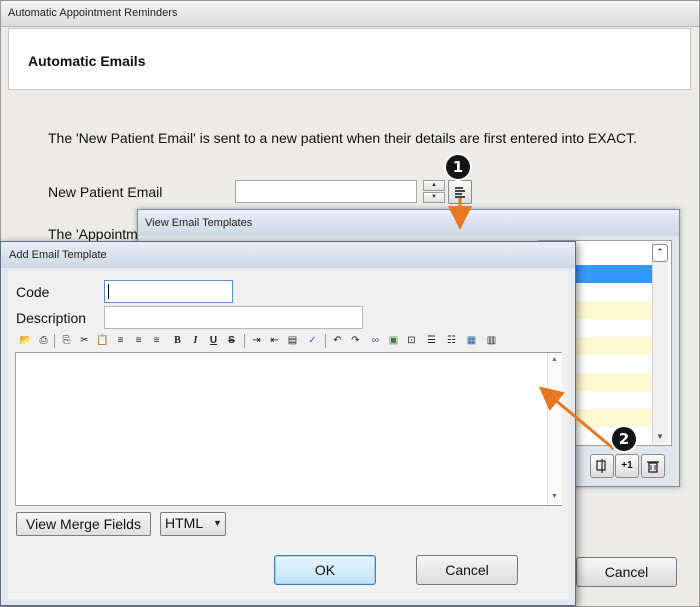 The width and height of the screenshot is (700, 607). What do you see at coordinates (471, 340) in the screenshot?
I see `table-icon: ▦` at bounding box center [471, 340].